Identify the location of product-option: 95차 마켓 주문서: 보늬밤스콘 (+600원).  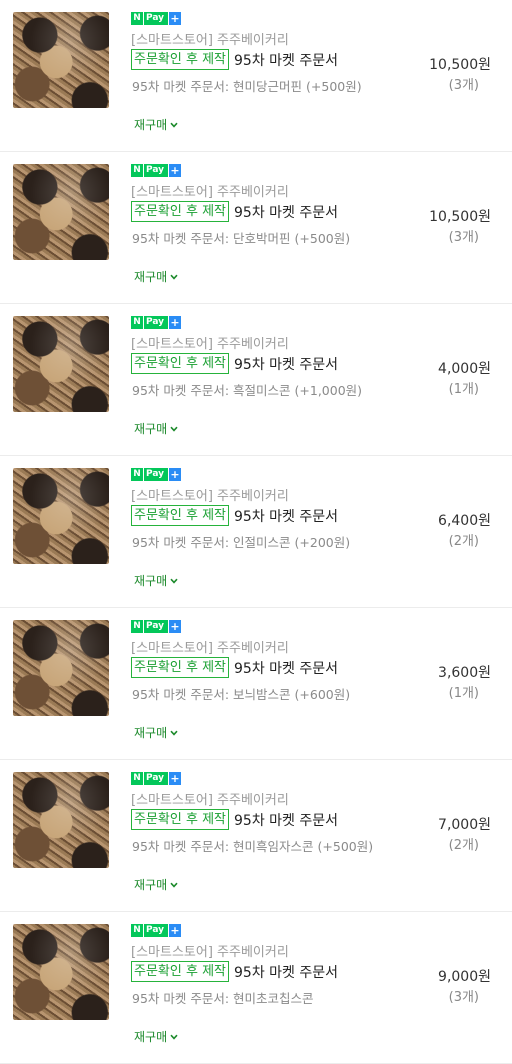
(241, 694).